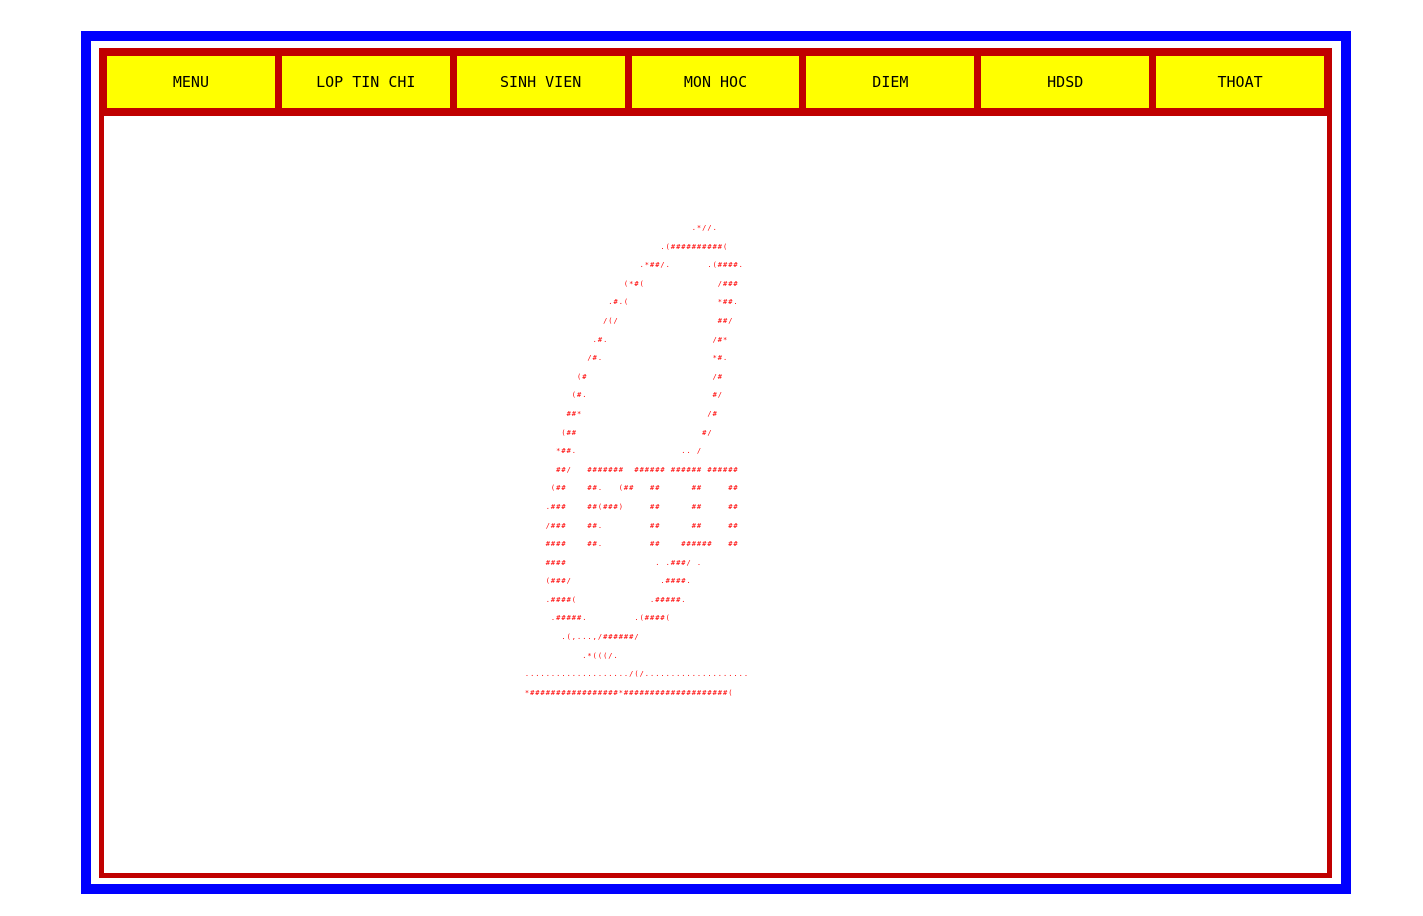  I want to click on menu-item-diem: DIEM, so click(890, 82).